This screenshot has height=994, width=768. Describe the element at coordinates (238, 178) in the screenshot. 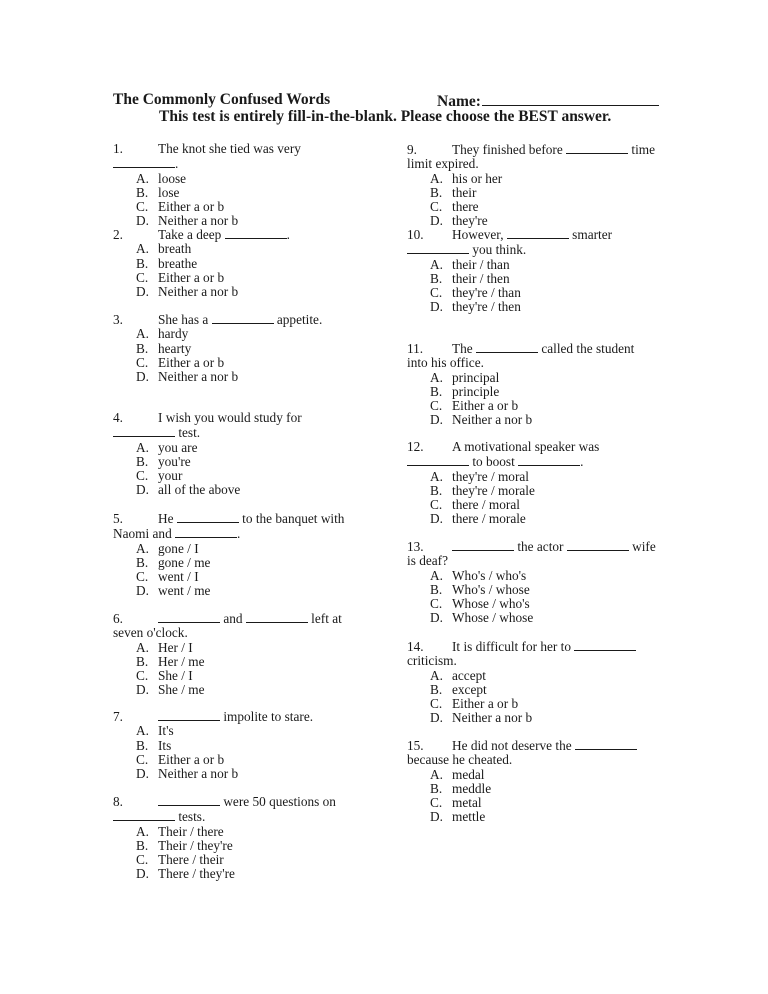

I see `answer-option: A. loose` at that location.